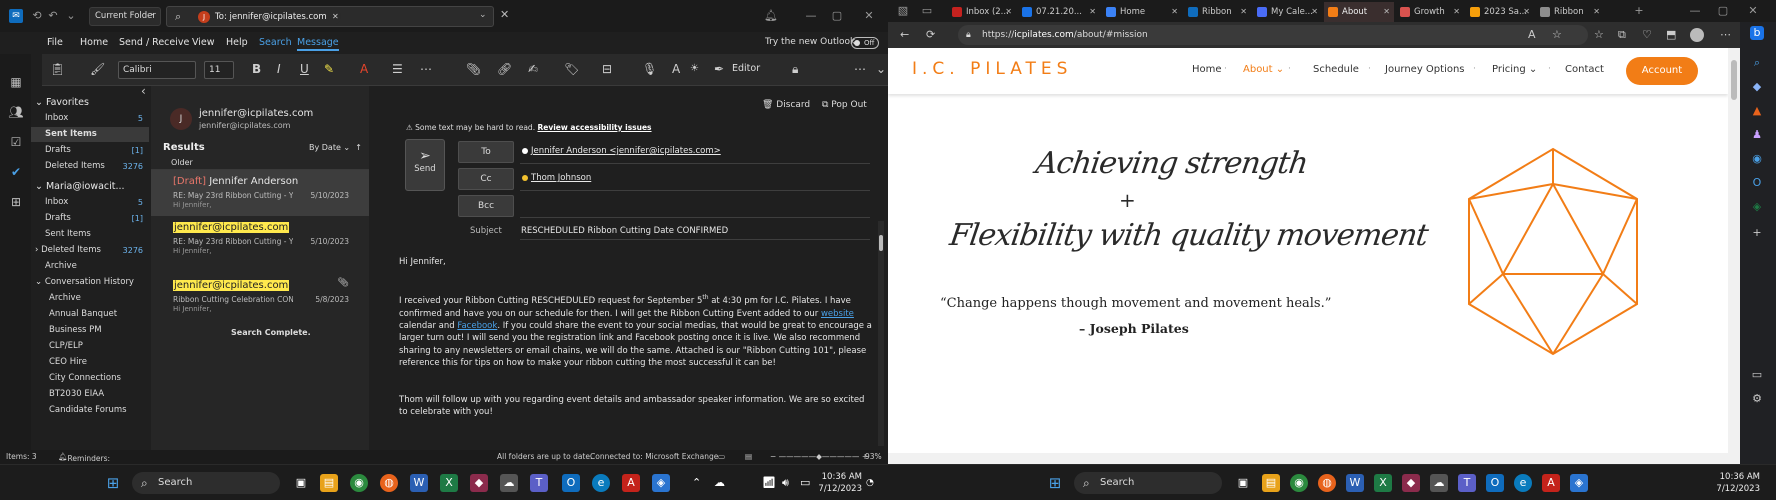 Image resolution: width=1776 pixels, height=500 pixels. I want to click on site-logo: I.C. PILATES, so click(992, 69).